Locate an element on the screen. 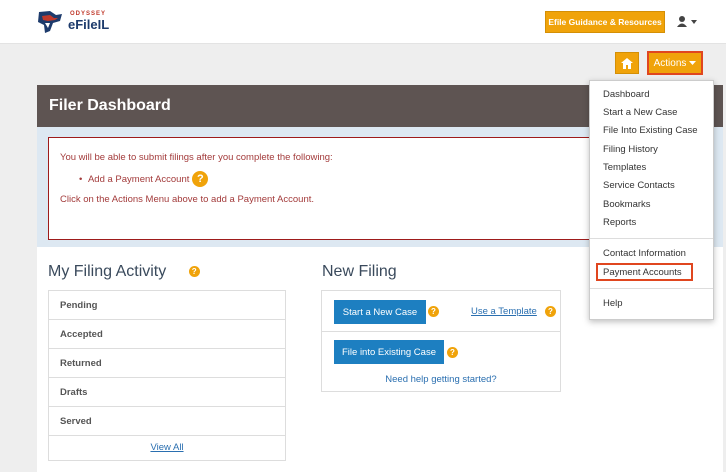 The image size is (726, 472). view-all-row: View All is located at coordinates (167, 448).